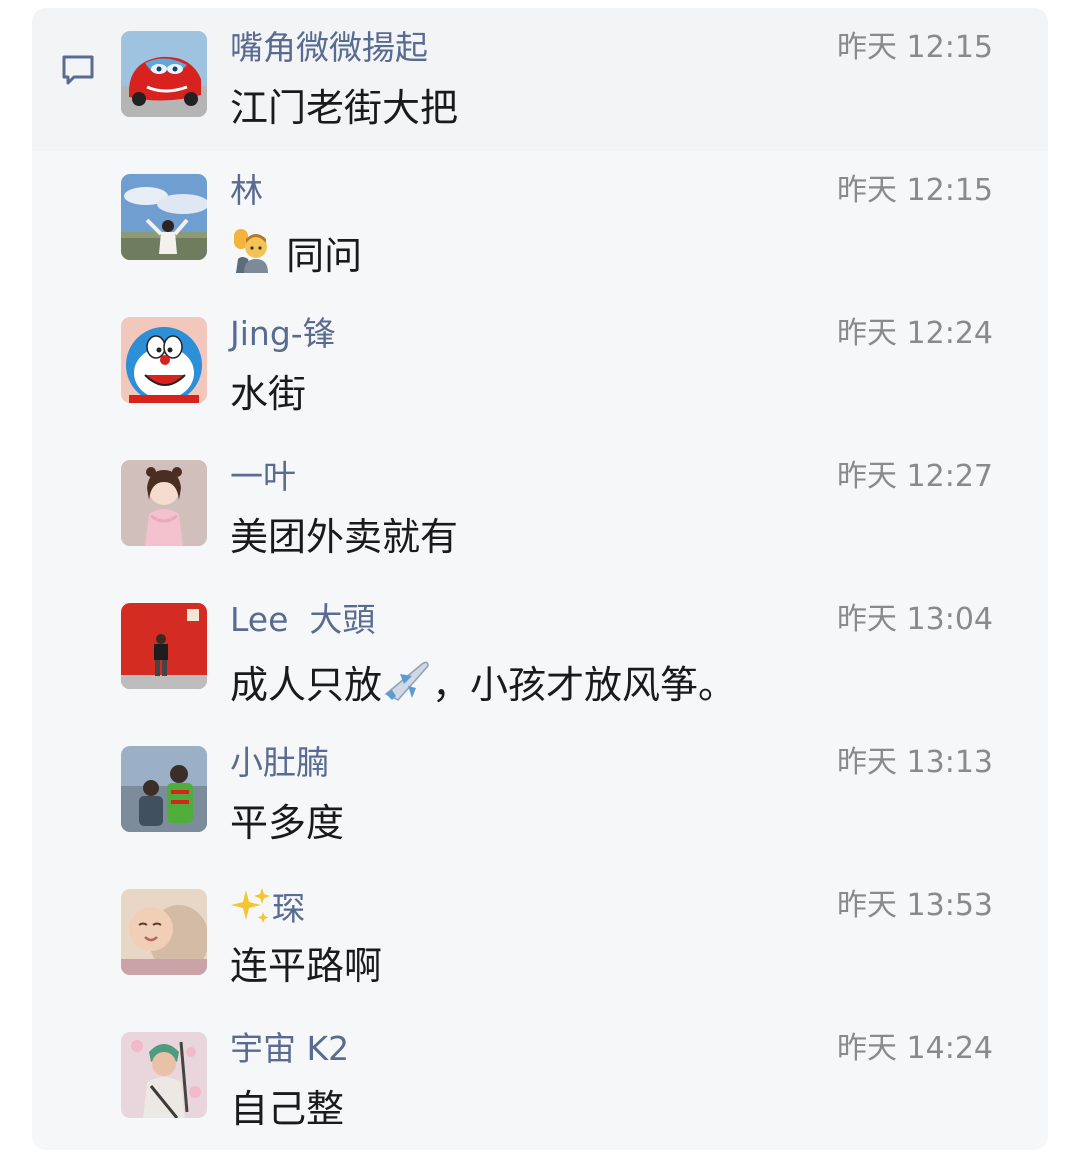  I want to click on comment-row: Lee 大頭 昨天 13:04 成人只放 ，小孩才放风筝。, so click(540, 651).